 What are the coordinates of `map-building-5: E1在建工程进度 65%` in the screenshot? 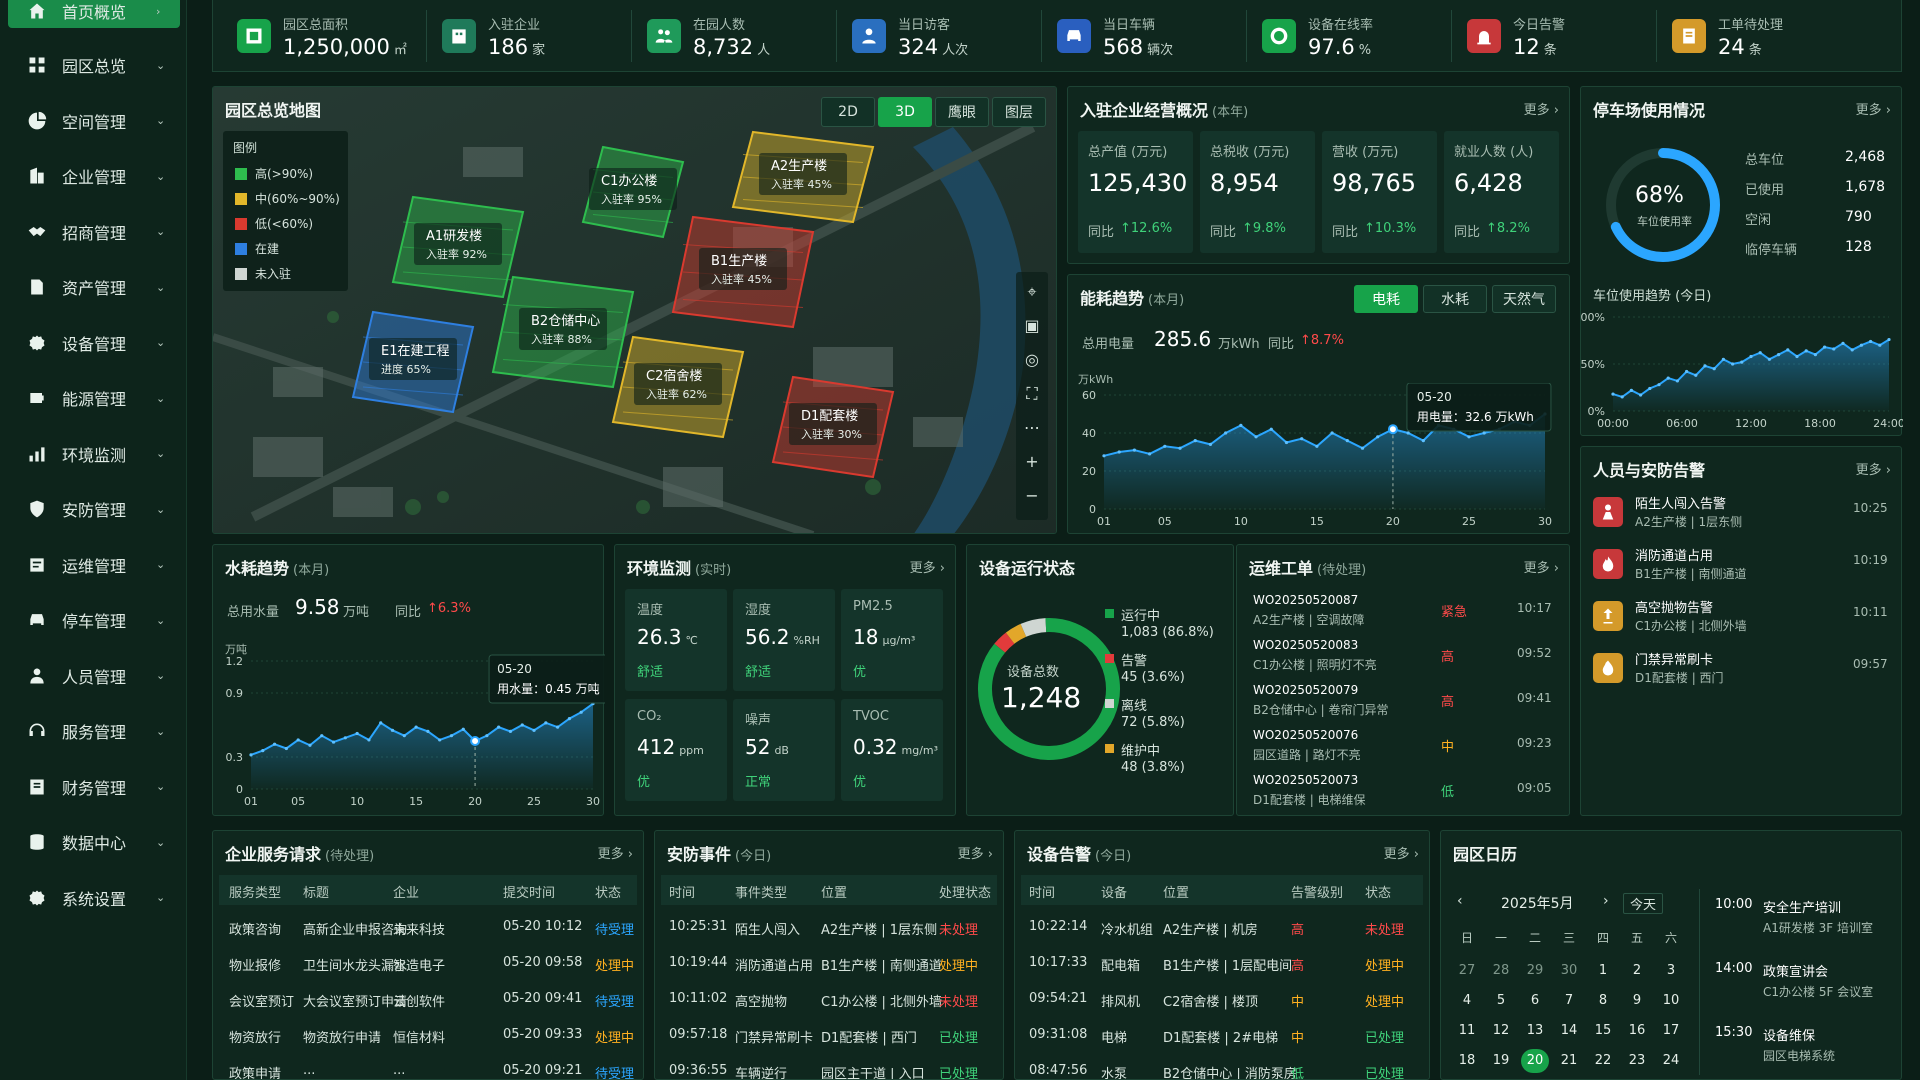 It's located at (413, 362).